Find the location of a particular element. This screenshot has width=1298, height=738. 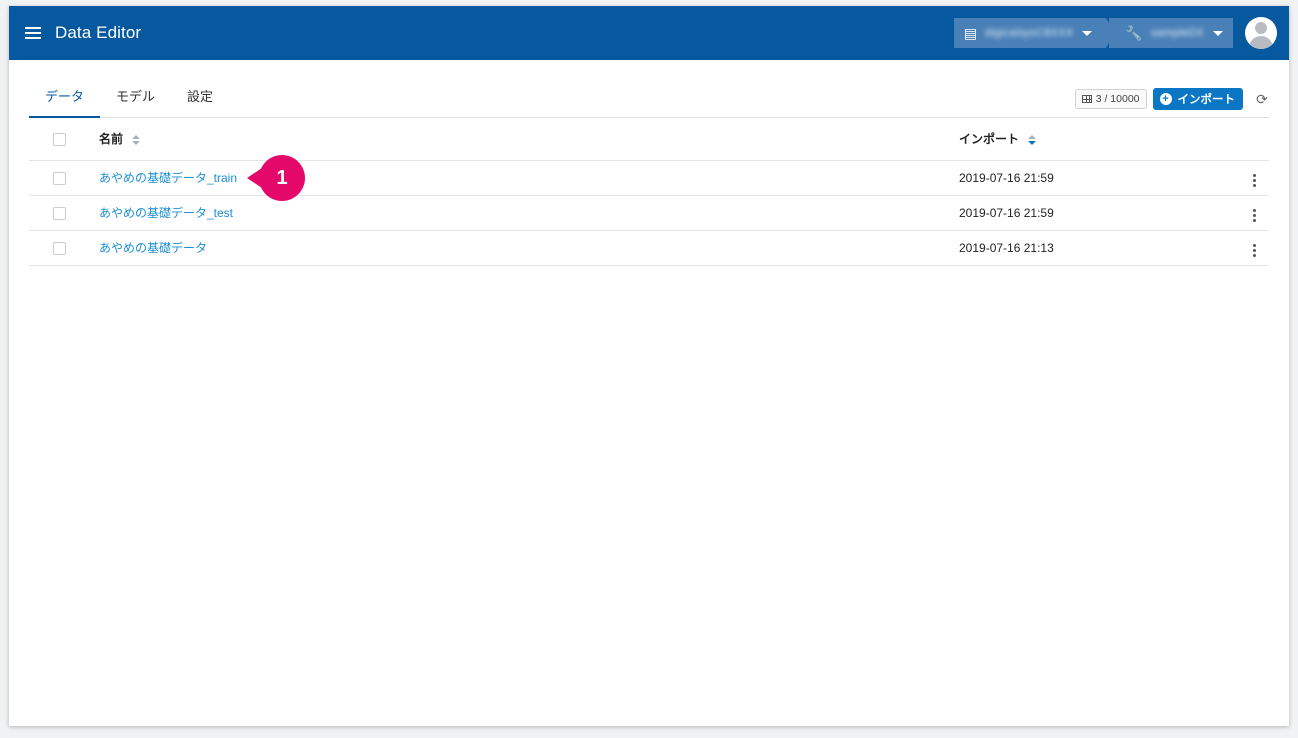

dataset-name-link: あやめの基礎データ is located at coordinates (153, 248).